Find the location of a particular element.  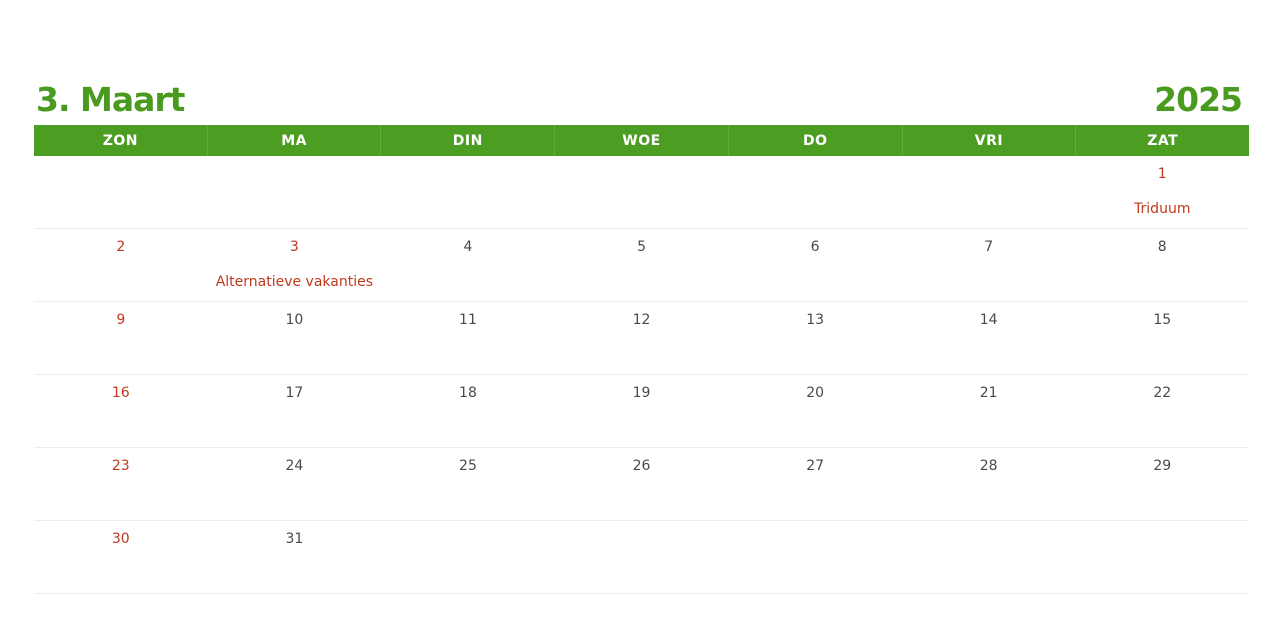

calendar-day-cell: 31 is located at coordinates (295, 557).